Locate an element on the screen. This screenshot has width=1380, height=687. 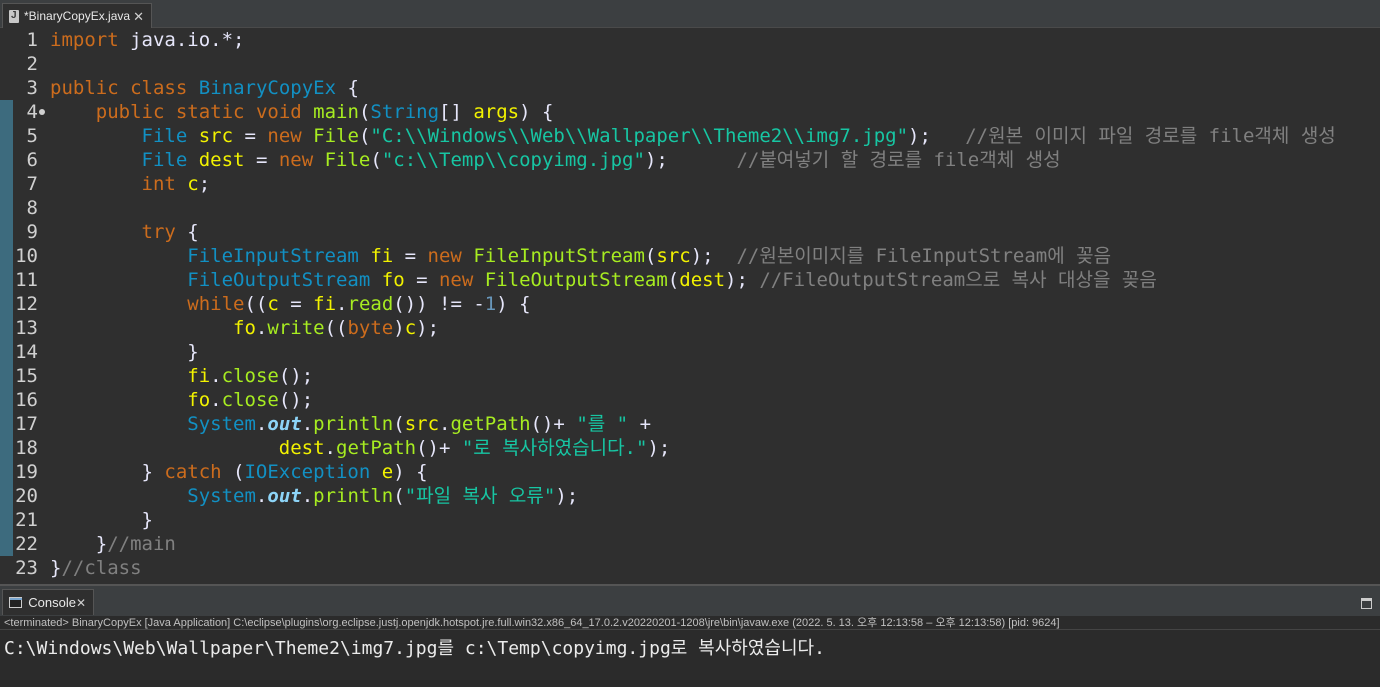
code-line: 20 System.out.println("파일 복사 오류"); is located at coordinates (690, 496).